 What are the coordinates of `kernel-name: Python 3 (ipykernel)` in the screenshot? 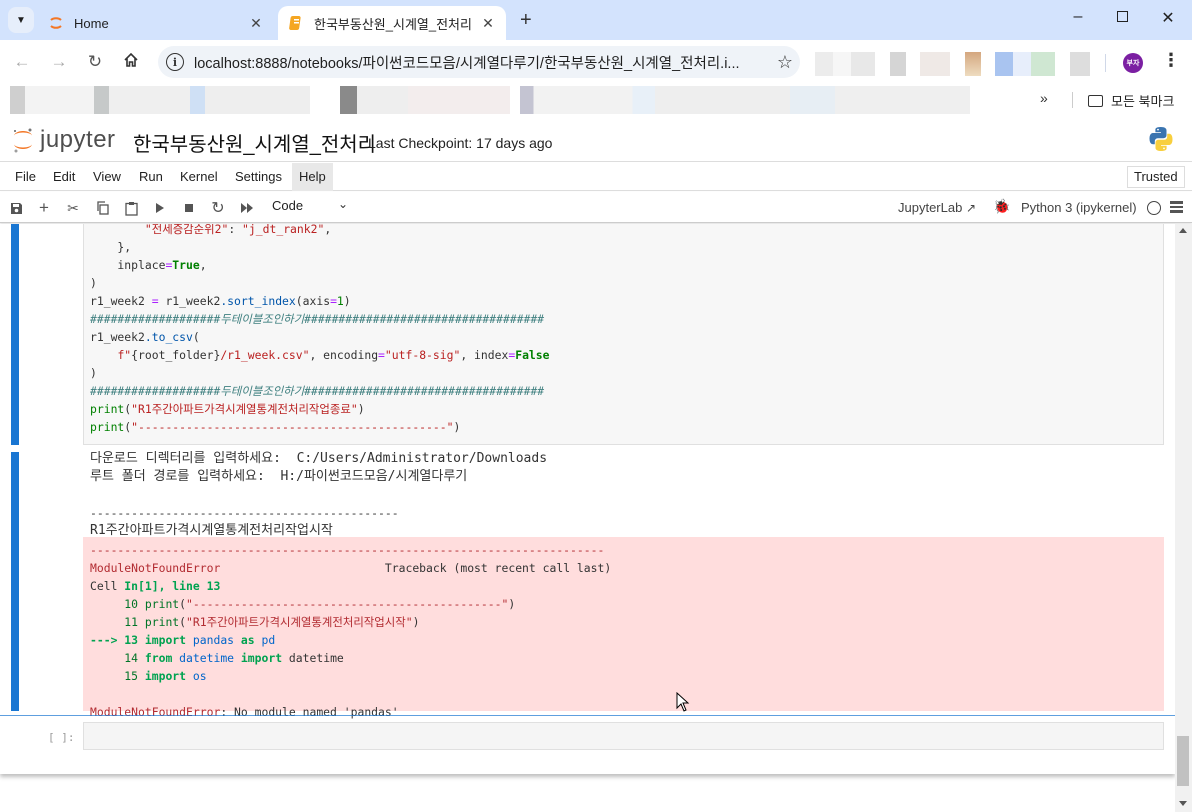 It's located at (1079, 207).